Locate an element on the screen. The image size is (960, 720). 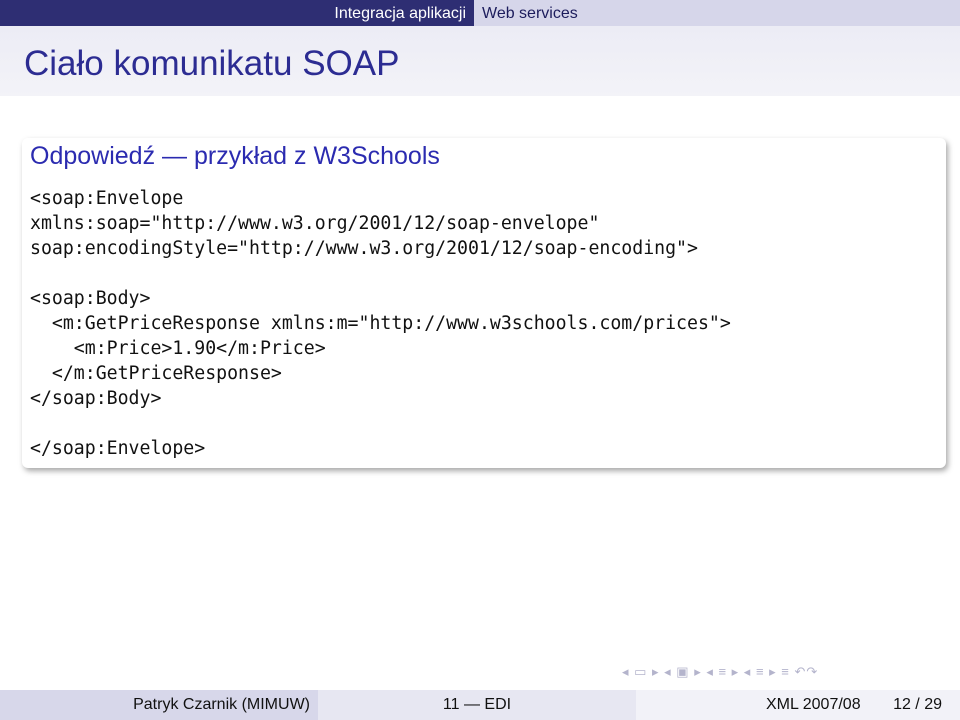
header-bar: Integracja aplikacji Web services is located at coordinates (480, 13).